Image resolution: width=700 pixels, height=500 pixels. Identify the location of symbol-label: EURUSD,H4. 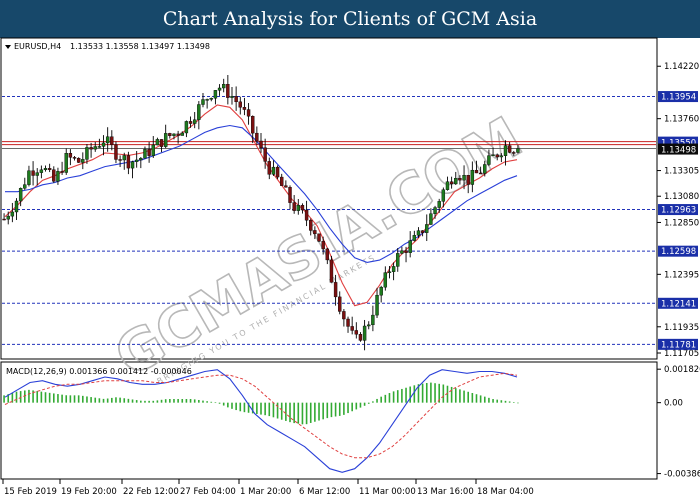
(37, 46).